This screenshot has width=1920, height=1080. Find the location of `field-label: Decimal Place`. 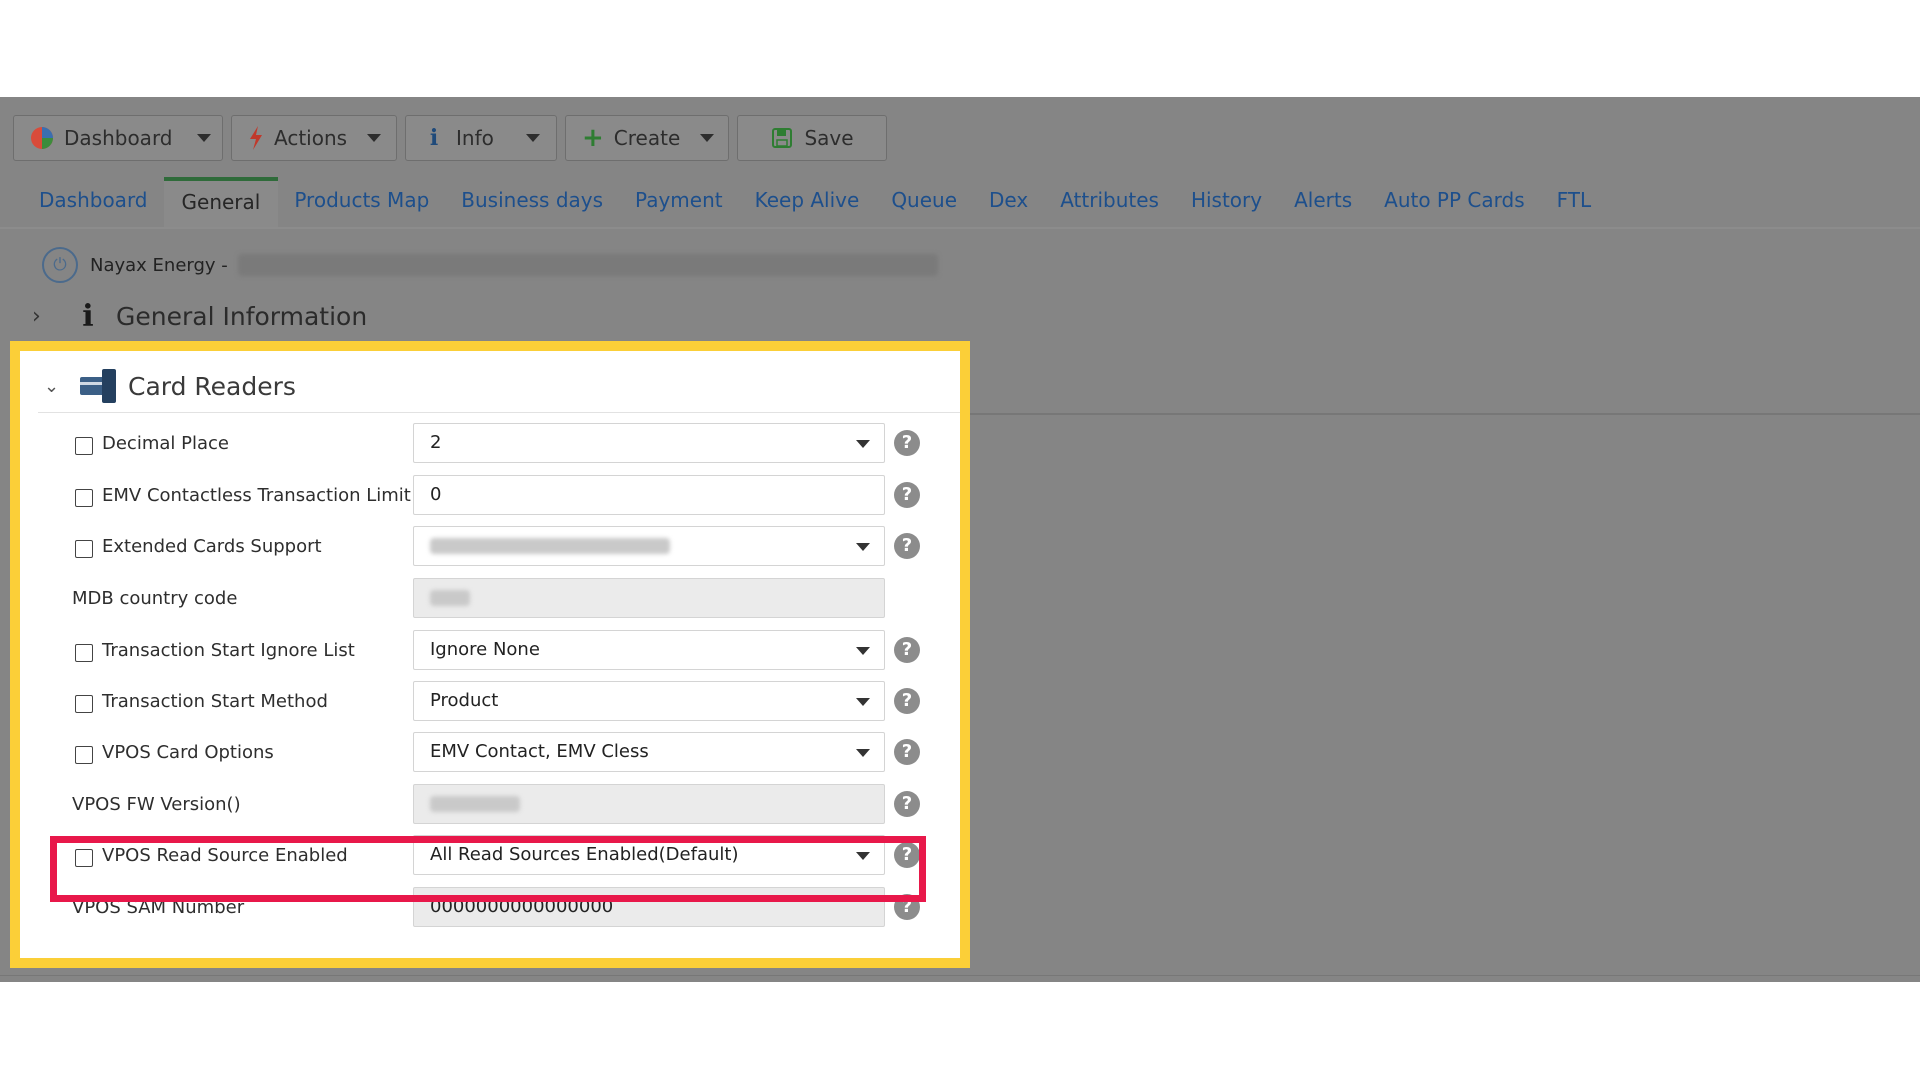

field-label: Decimal Place is located at coordinates (165, 443).